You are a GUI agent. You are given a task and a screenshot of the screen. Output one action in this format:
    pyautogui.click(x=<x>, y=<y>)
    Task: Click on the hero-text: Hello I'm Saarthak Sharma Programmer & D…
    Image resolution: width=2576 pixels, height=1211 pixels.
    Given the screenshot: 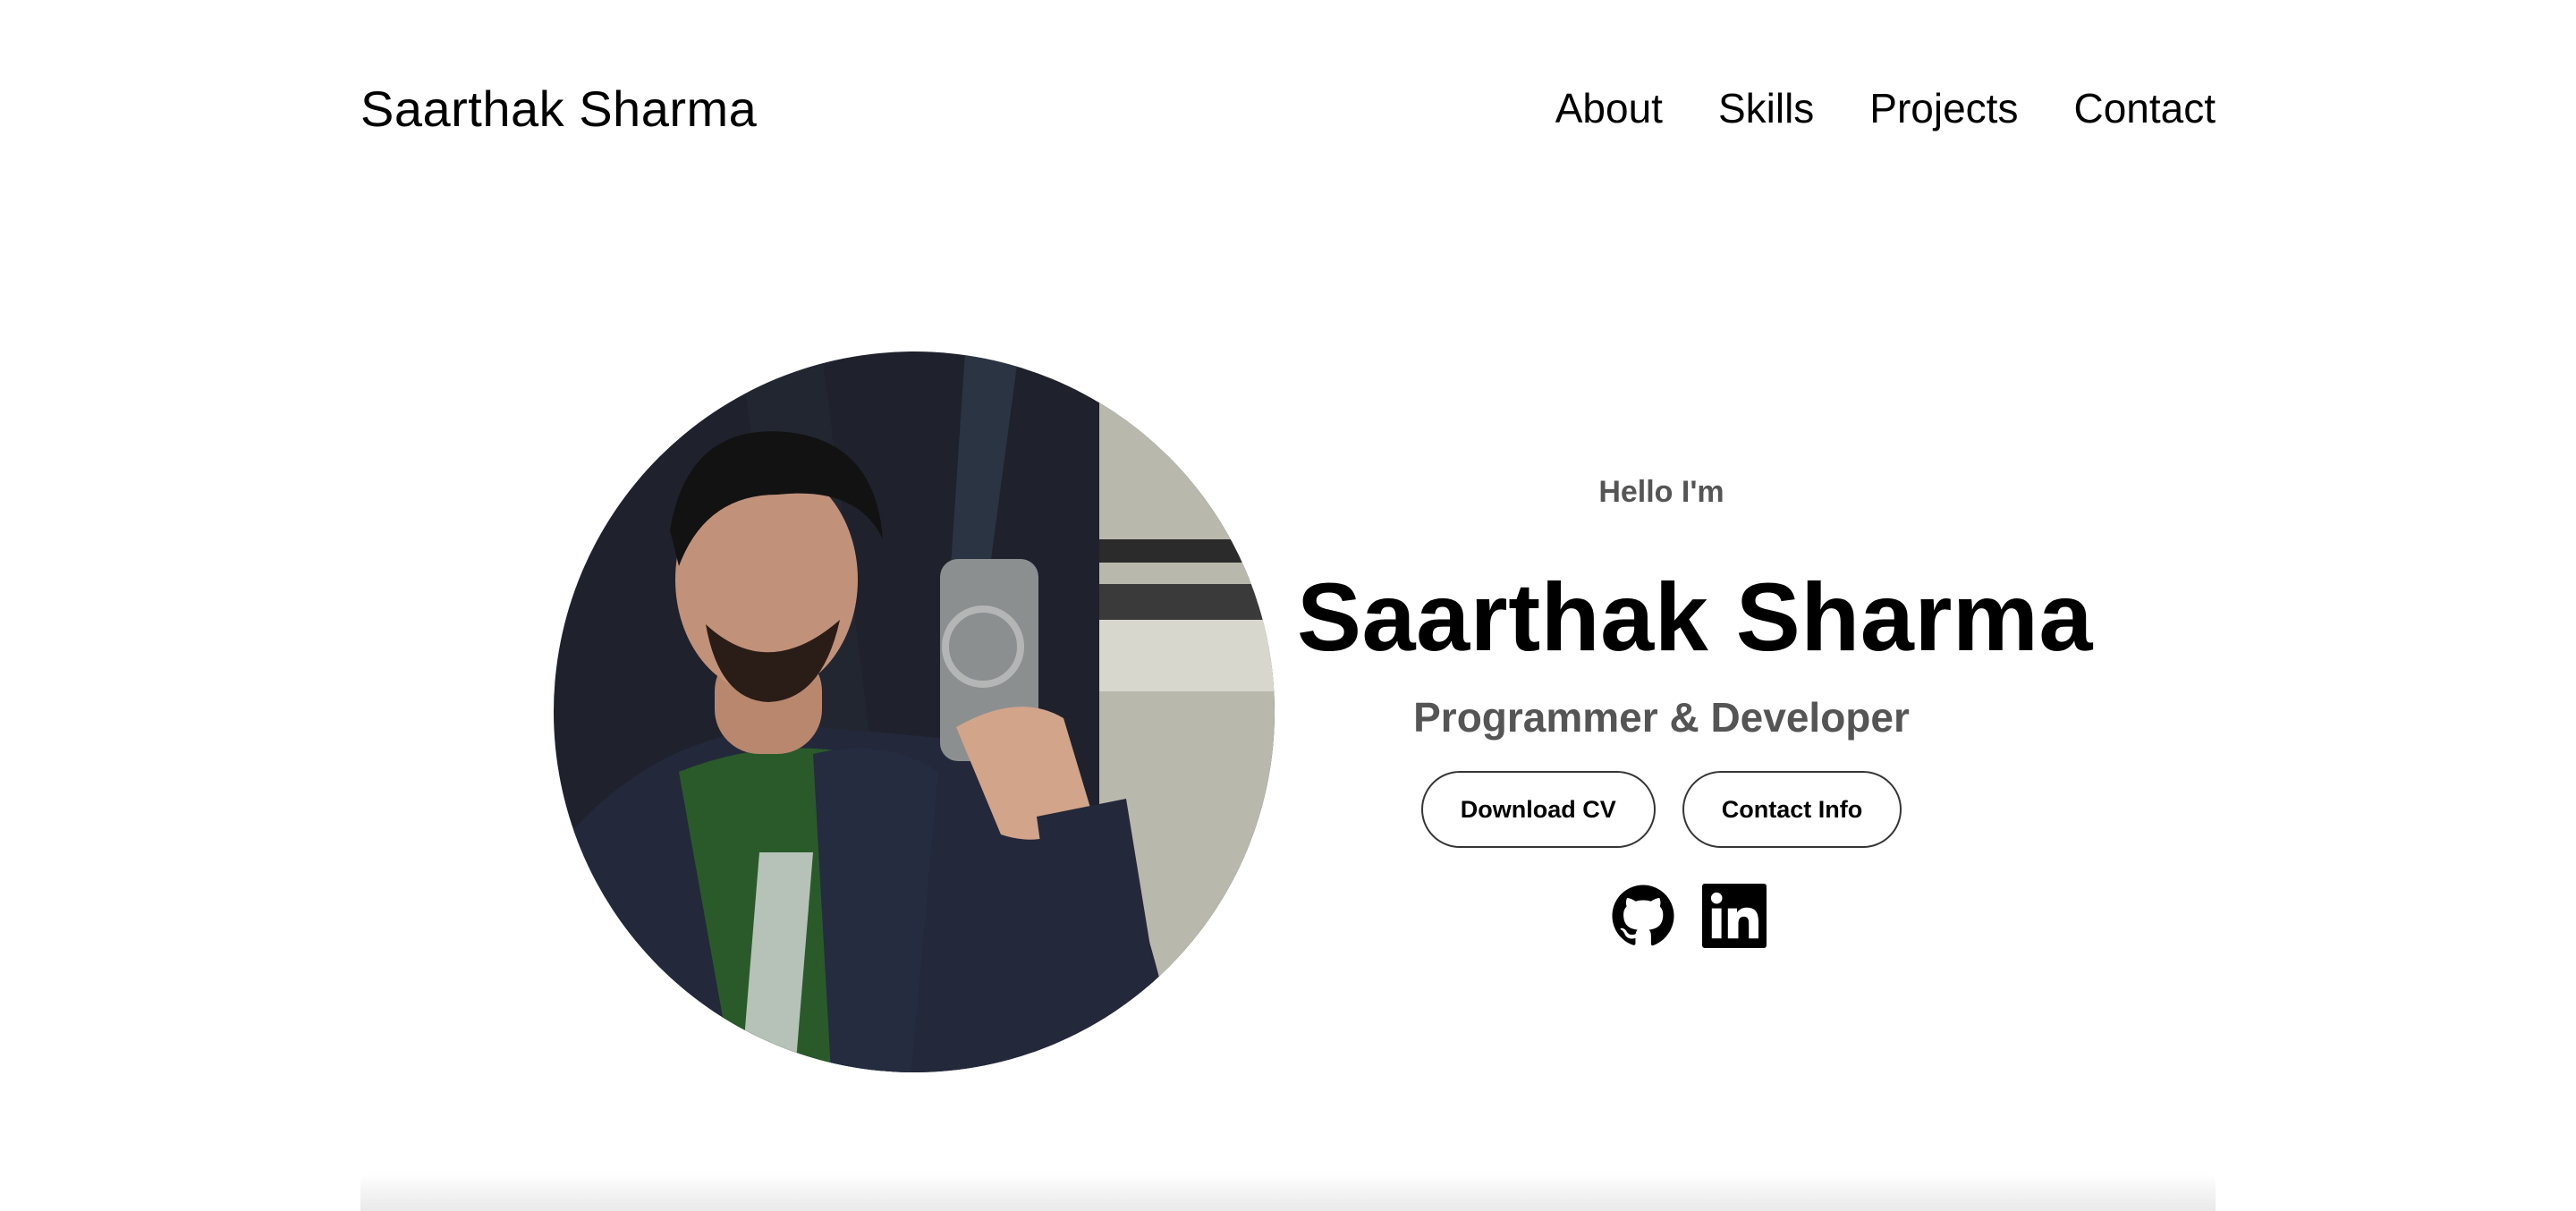 What is the action you would take?
    pyautogui.click(x=1695, y=706)
    